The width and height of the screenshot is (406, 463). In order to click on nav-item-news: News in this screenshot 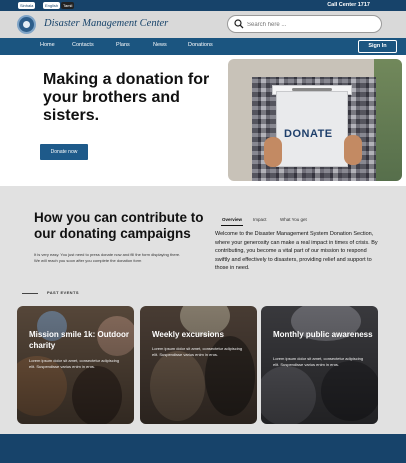, I will do `click(160, 45)`.